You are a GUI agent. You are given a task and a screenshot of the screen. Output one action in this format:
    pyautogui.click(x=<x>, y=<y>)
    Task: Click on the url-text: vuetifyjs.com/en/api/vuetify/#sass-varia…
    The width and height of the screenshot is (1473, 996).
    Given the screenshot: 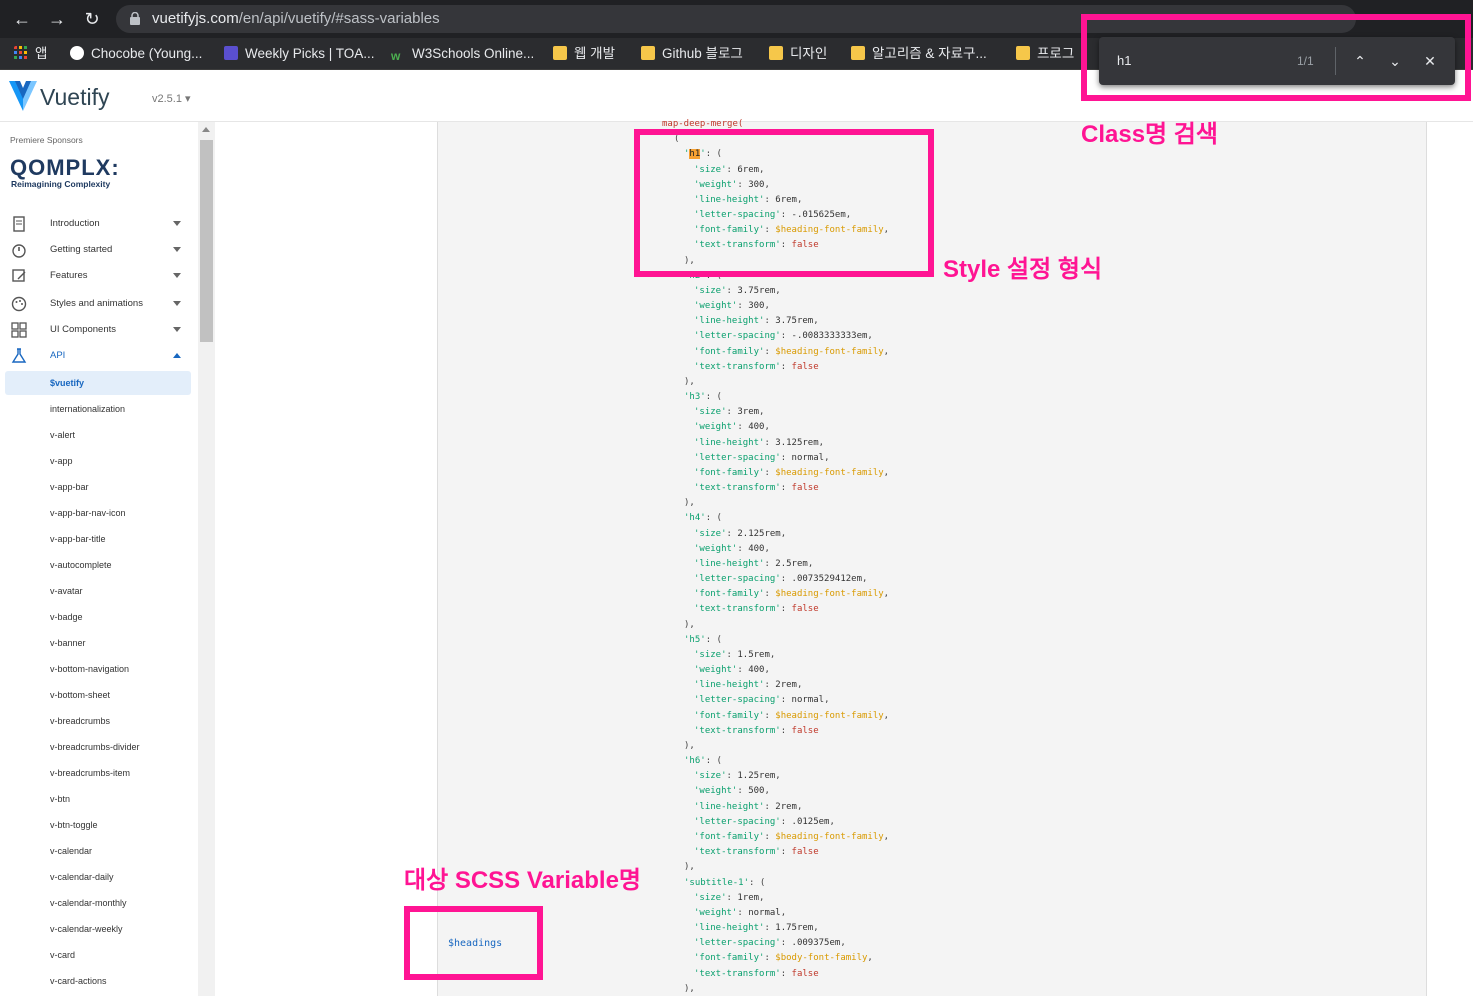 What is the action you would take?
    pyautogui.click(x=296, y=18)
    